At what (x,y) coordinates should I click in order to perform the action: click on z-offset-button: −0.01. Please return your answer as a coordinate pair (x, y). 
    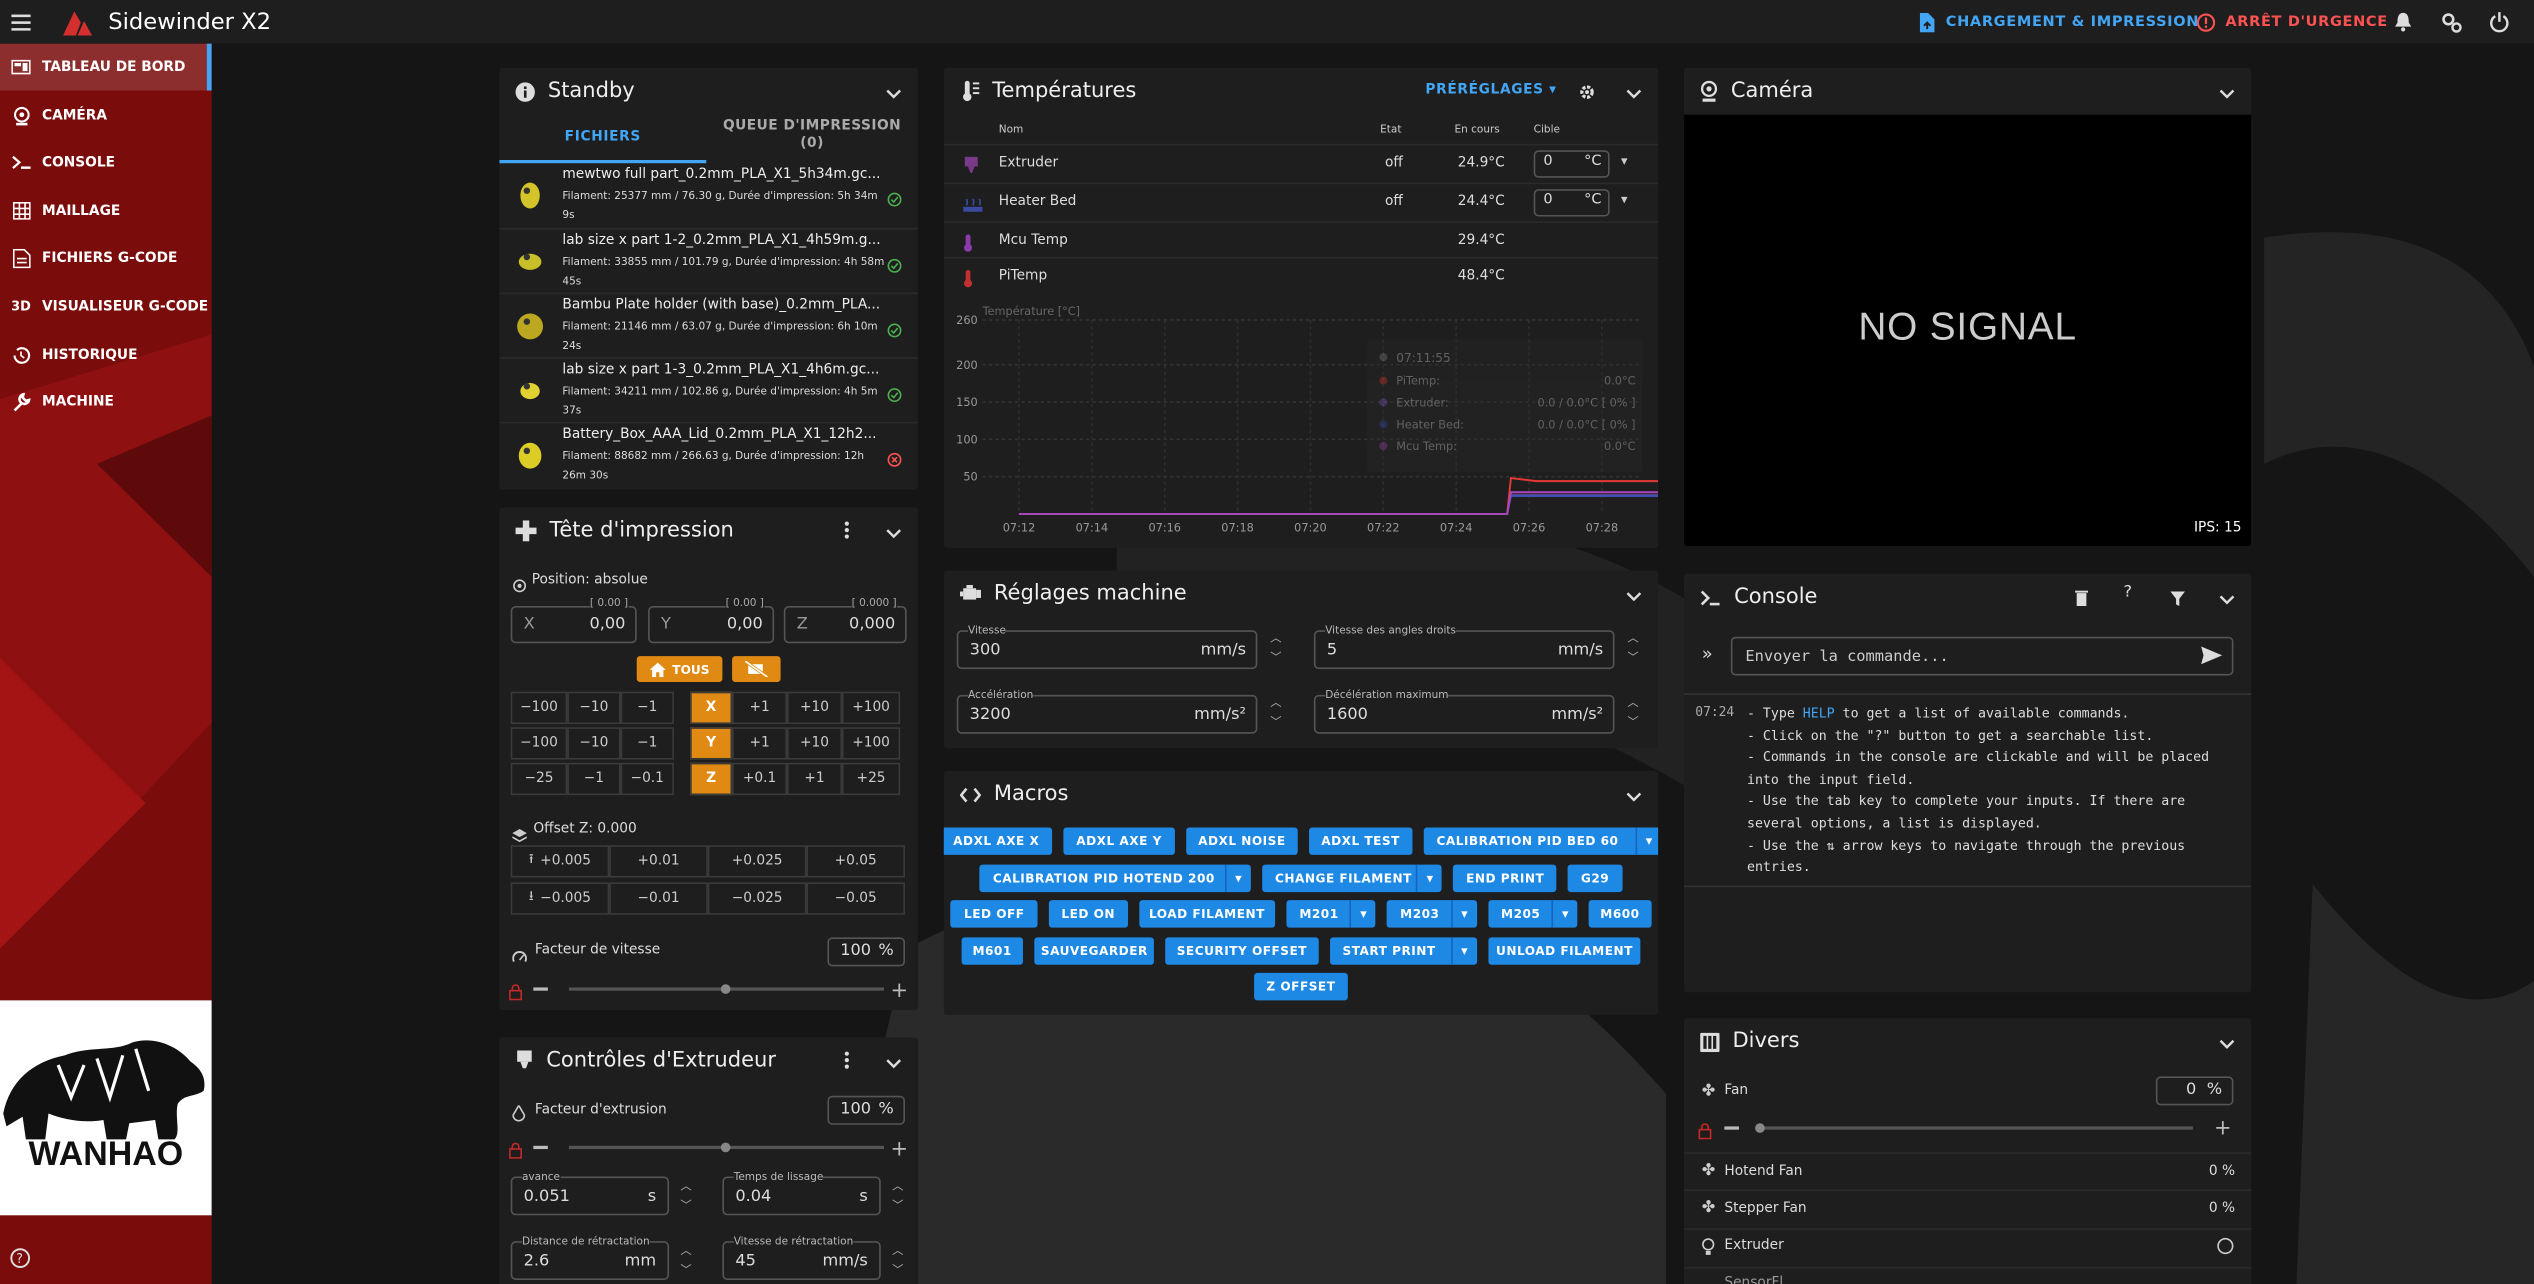
    Looking at the image, I should click on (658, 898).